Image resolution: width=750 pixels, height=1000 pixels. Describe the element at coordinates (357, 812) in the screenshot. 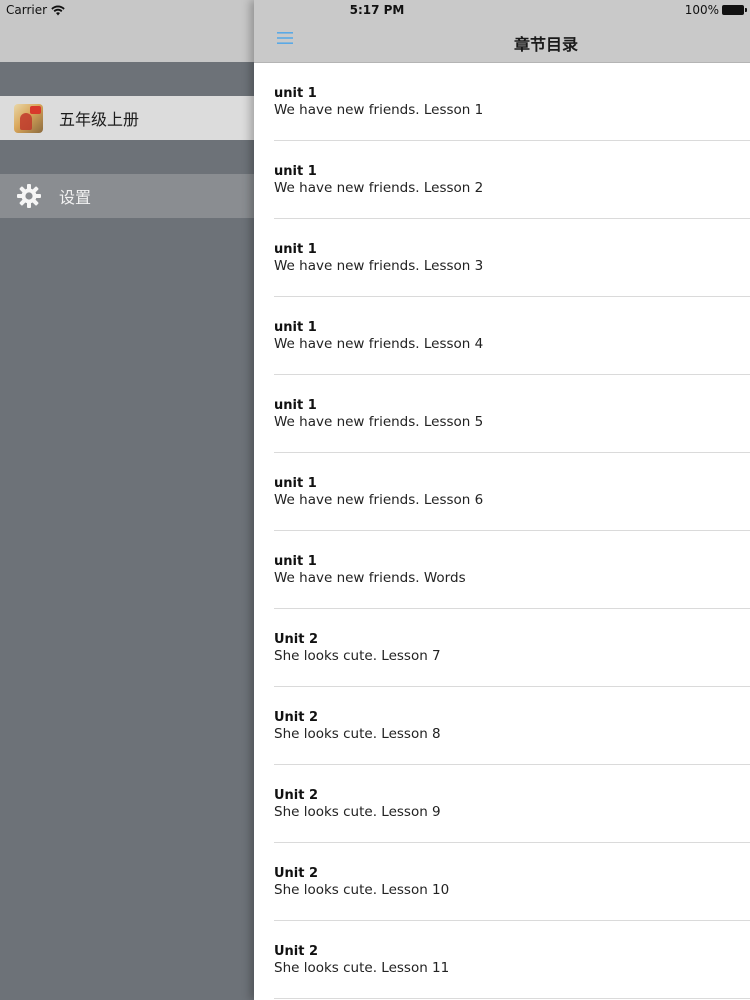

I see `lesson-title: She looks cute. Lesson 9` at that location.